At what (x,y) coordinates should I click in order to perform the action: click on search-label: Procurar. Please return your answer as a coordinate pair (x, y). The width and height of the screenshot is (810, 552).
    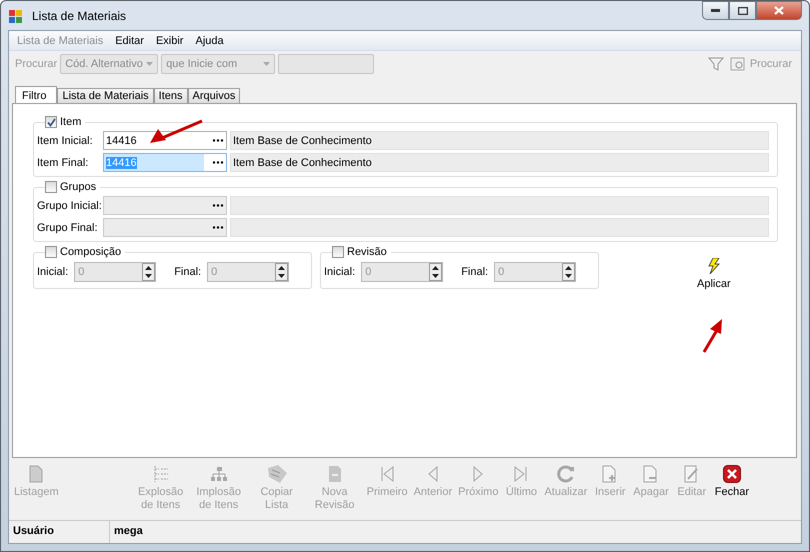
    Looking at the image, I should click on (36, 64).